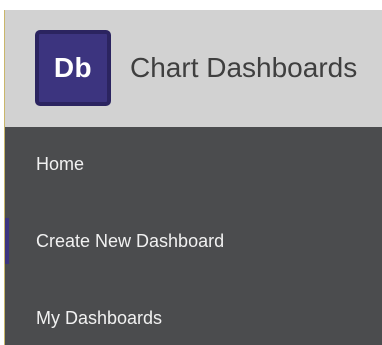 The width and height of the screenshot is (382, 345). I want to click on sidebar-item-label: My Dashboards, so click(99, 318).